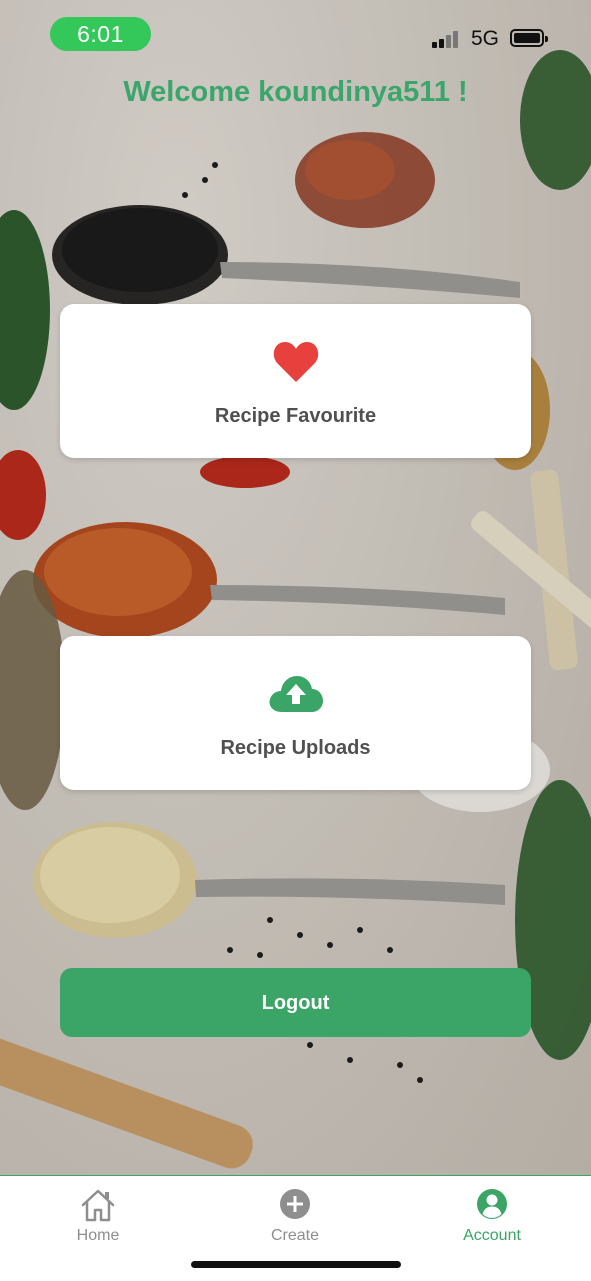 The height and width of the screenshot is (1281, 591). I want to click on recipe-uploads-label: Recipe Uploads, so click(295, 748).